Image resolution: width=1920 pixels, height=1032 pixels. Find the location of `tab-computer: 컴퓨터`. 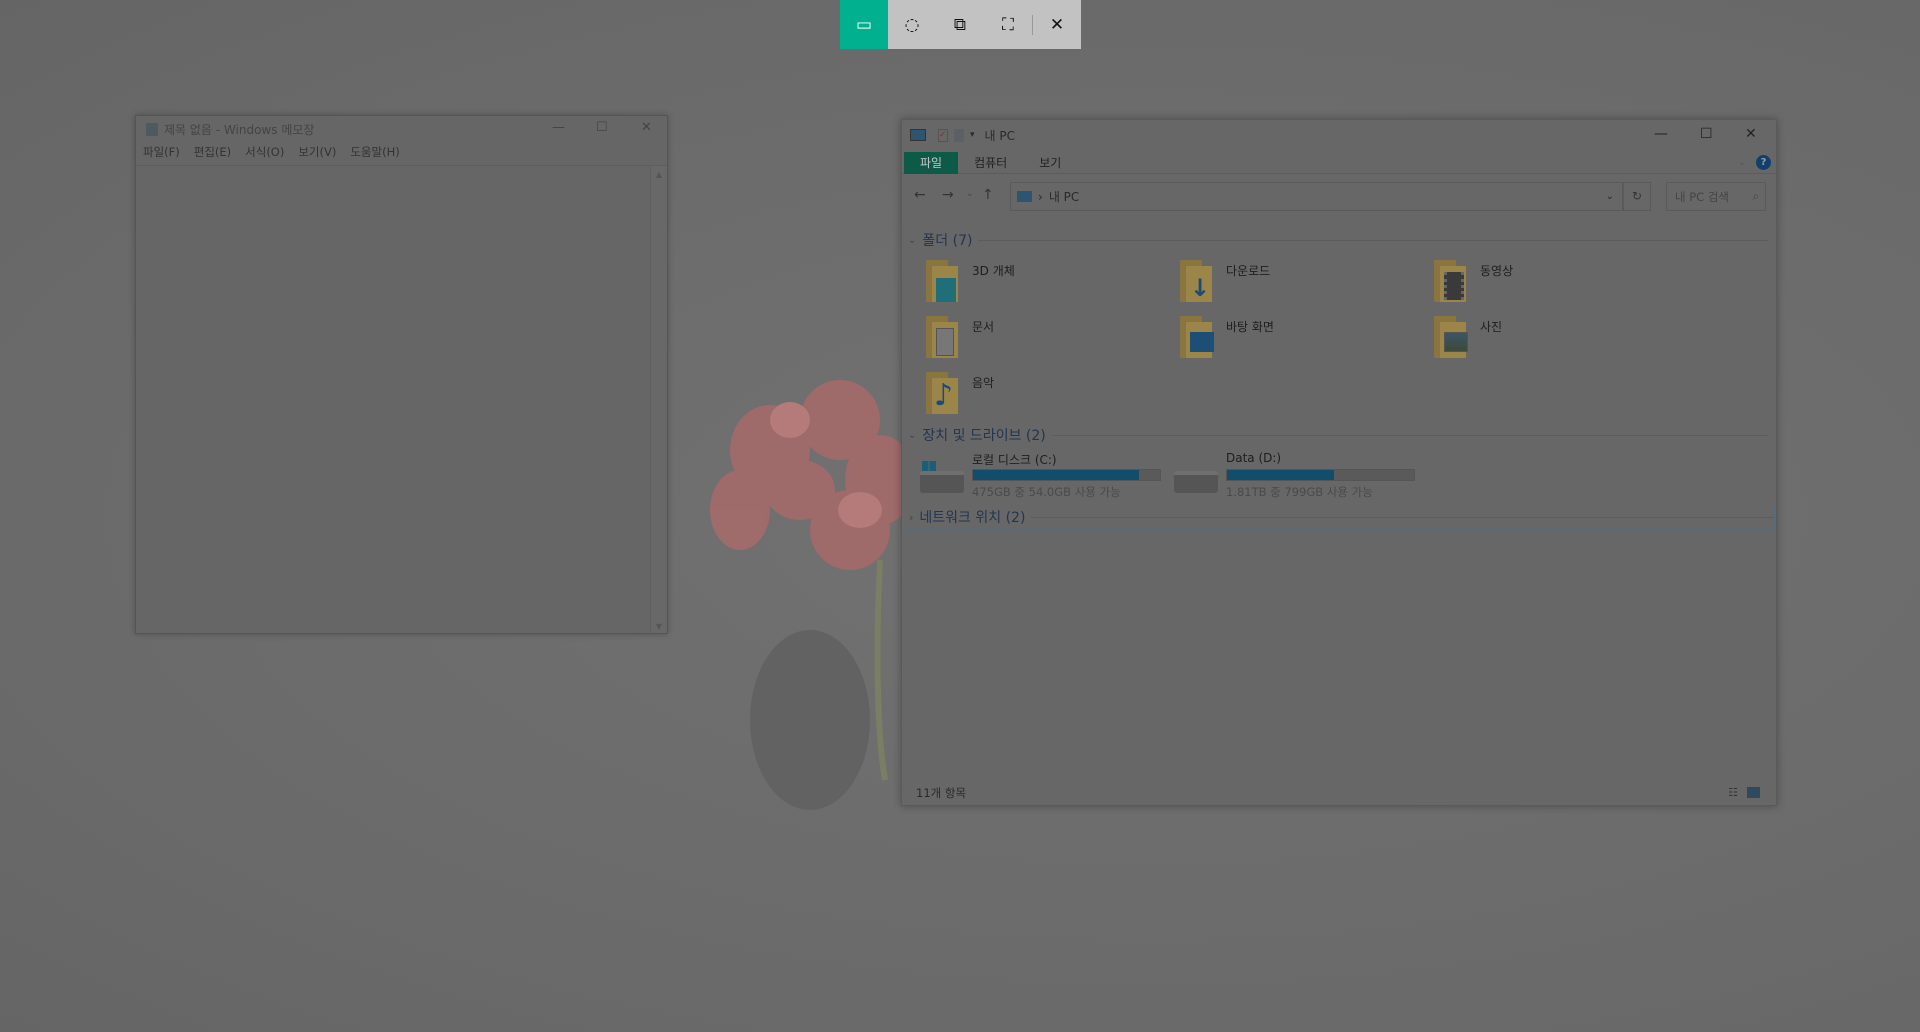

tab-computer: 컴퓨터 is located at coordinates (990, 163).